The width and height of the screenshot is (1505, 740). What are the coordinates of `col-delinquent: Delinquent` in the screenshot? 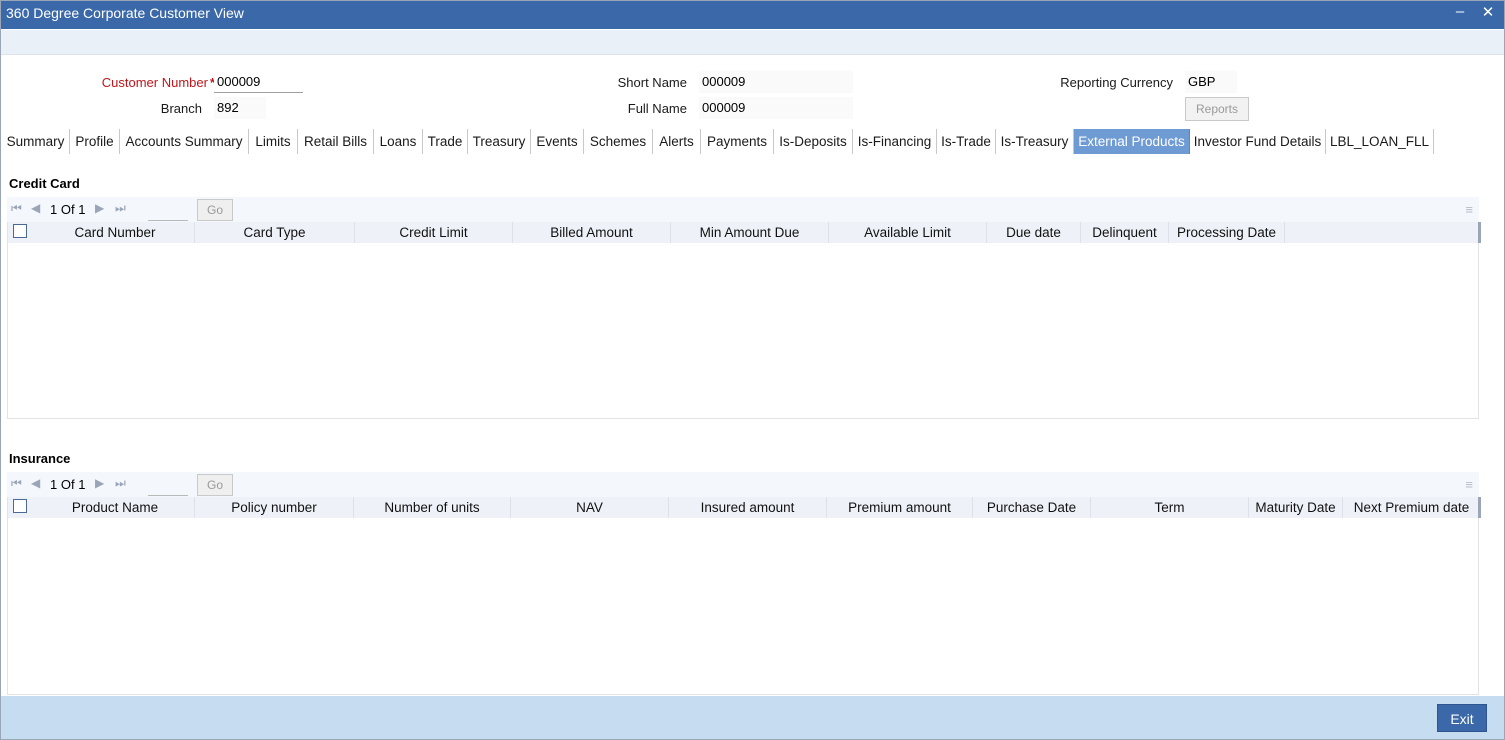 It's located at (1125, 232).